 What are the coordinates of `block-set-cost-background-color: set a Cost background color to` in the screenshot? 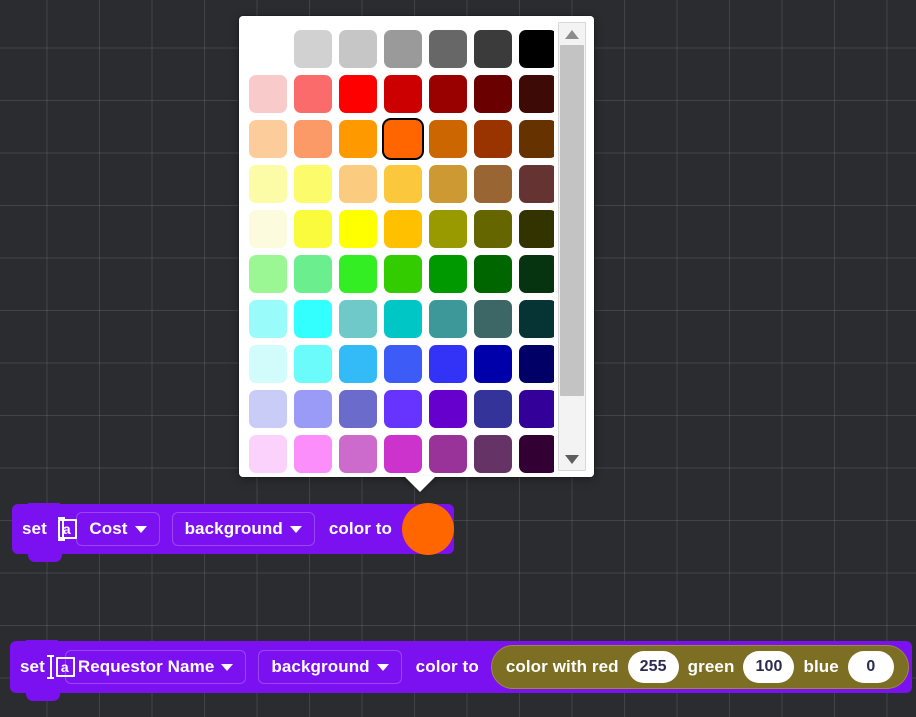 It's located at (233, 532).